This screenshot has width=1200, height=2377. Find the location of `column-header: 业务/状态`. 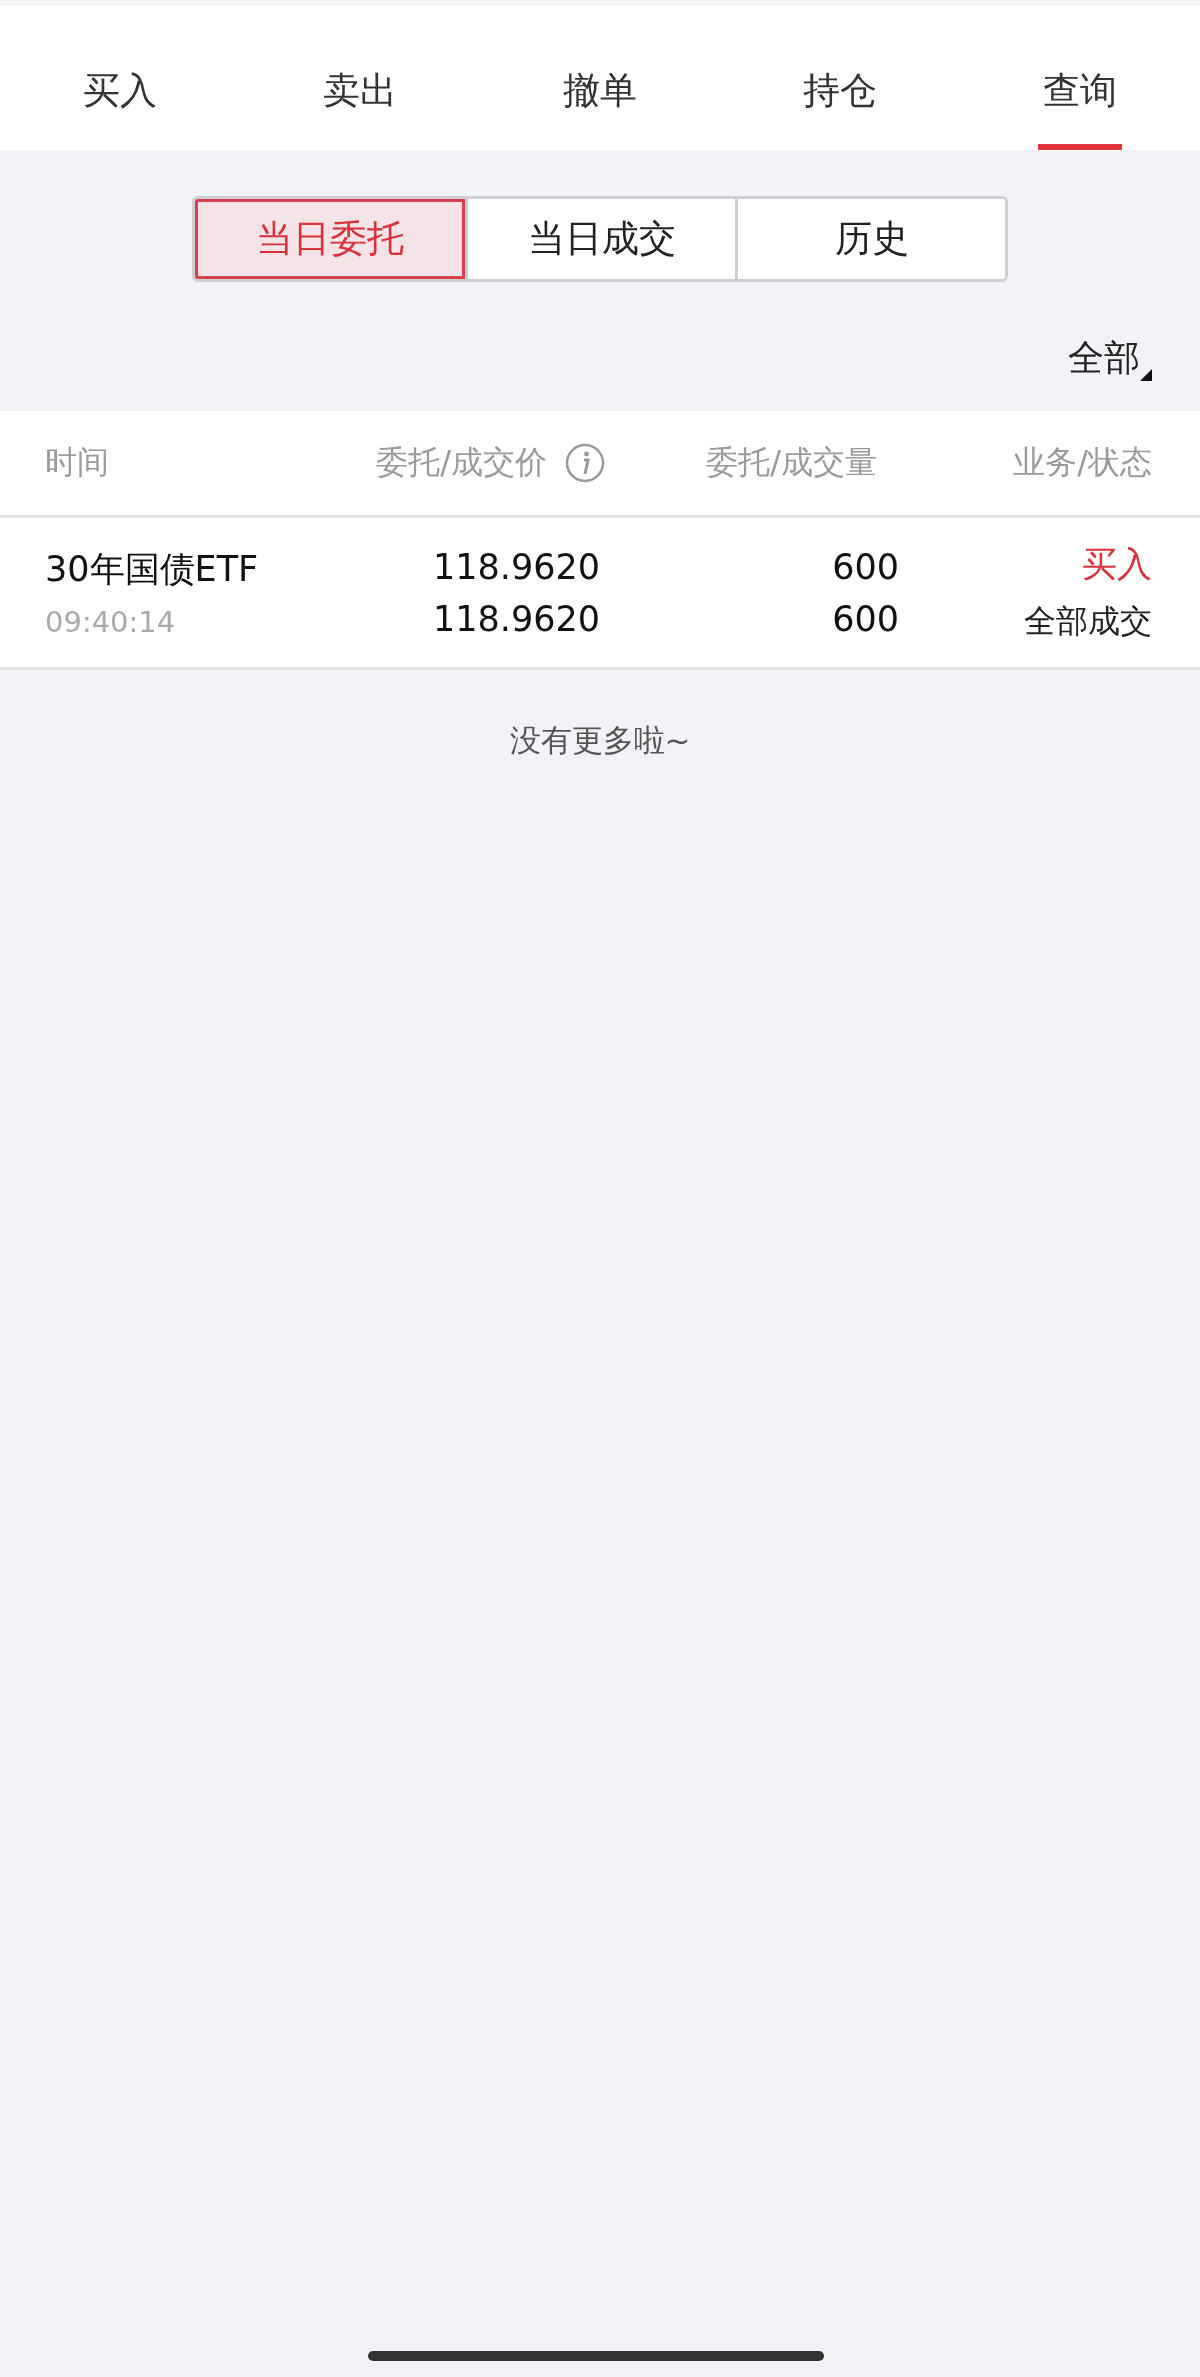

column-header: 业务/状态 is located at coordinates (1082, 462).